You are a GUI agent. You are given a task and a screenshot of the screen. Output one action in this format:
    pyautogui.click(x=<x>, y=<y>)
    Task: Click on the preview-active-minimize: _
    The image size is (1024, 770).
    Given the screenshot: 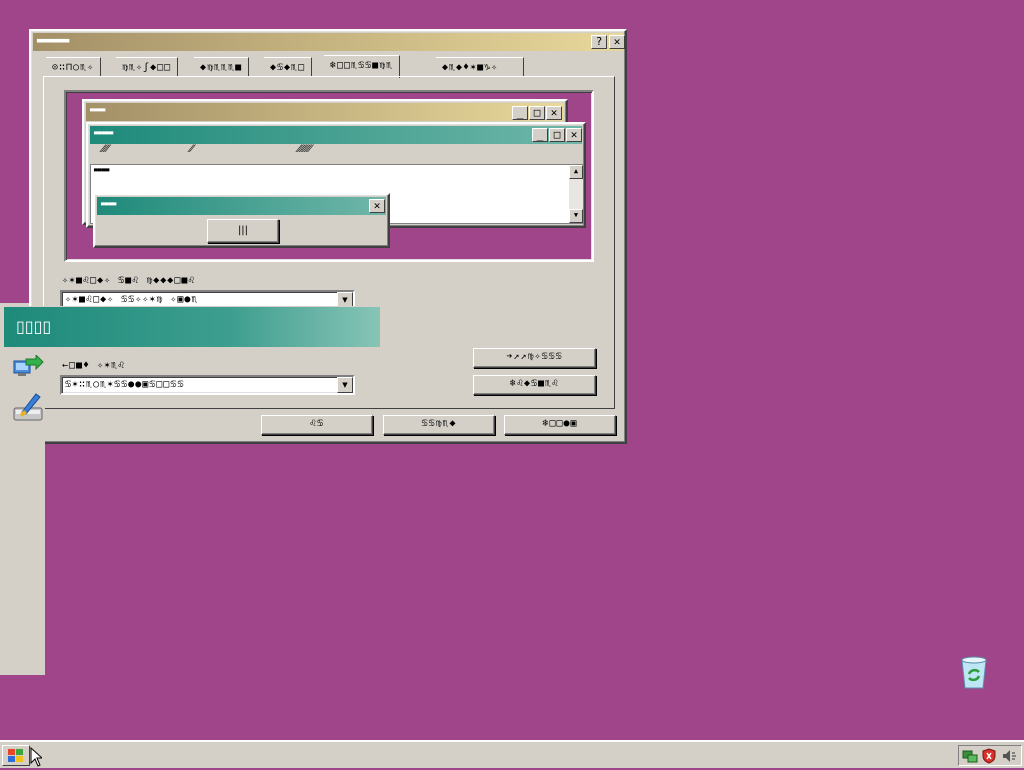 What is the action you would take?
    pyautogui.click(x=540, y=135)
    